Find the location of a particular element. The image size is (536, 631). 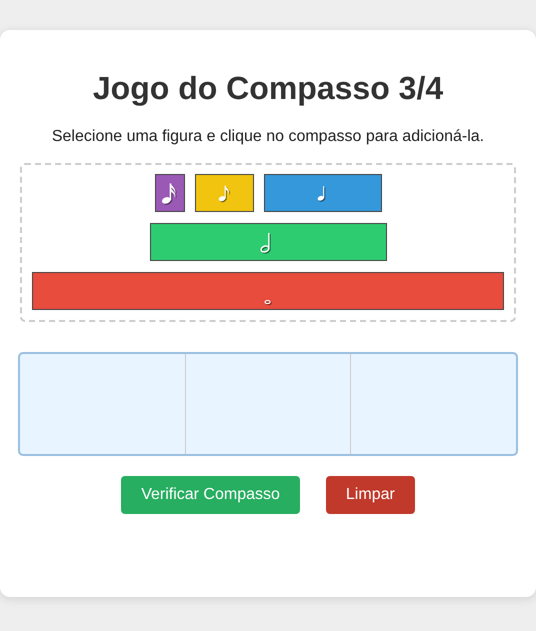

note-icon is located at coordinates (224, 193).